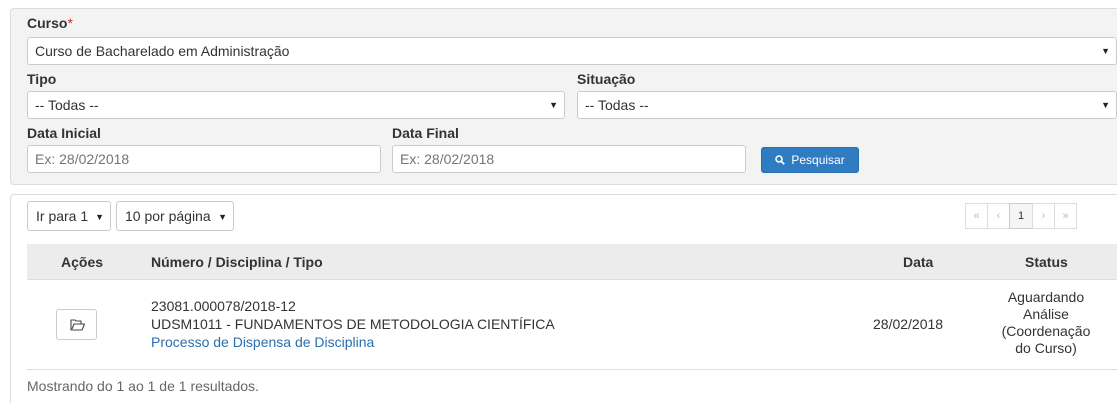  I want to click on data-final-label: Data Final, so click(425, 133).